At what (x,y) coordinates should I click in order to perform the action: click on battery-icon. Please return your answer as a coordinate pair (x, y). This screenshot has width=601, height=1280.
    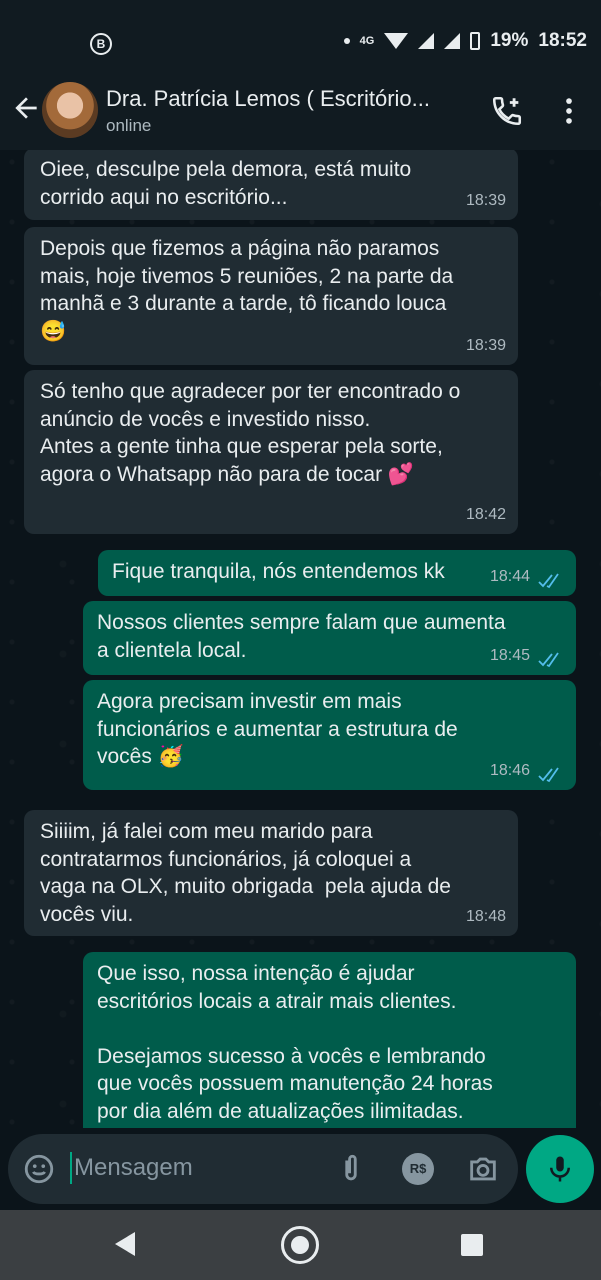
    Looking at the image, I should click on (475, 41).